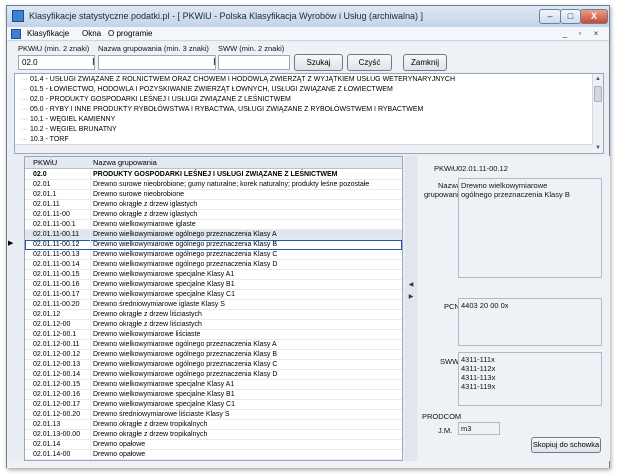 The image size is (617, 476). What do you see at coordinates (570, 16) in the screenshot?
I see `maximize-button: □` at bounding box center [570, 16].